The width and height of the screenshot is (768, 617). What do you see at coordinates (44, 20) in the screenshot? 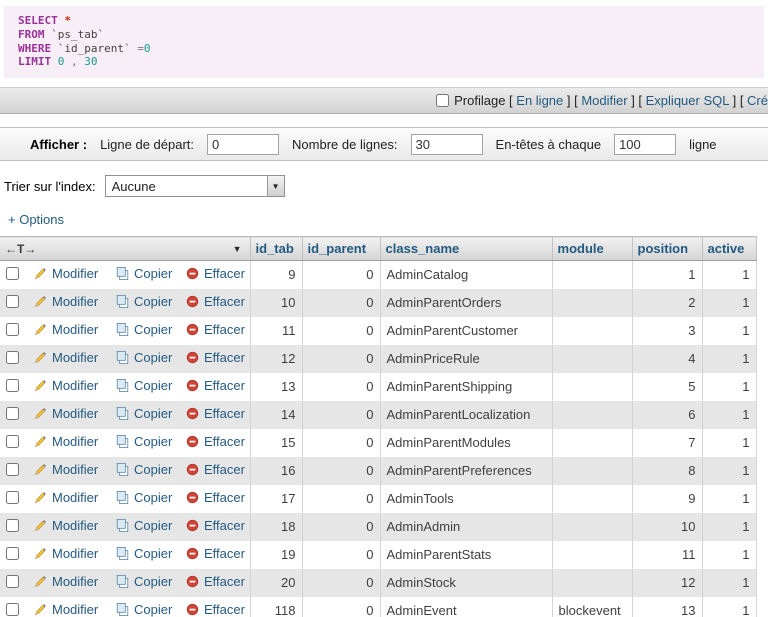
I see `sql-line: SELECT *` at bounding box center [44, 20].